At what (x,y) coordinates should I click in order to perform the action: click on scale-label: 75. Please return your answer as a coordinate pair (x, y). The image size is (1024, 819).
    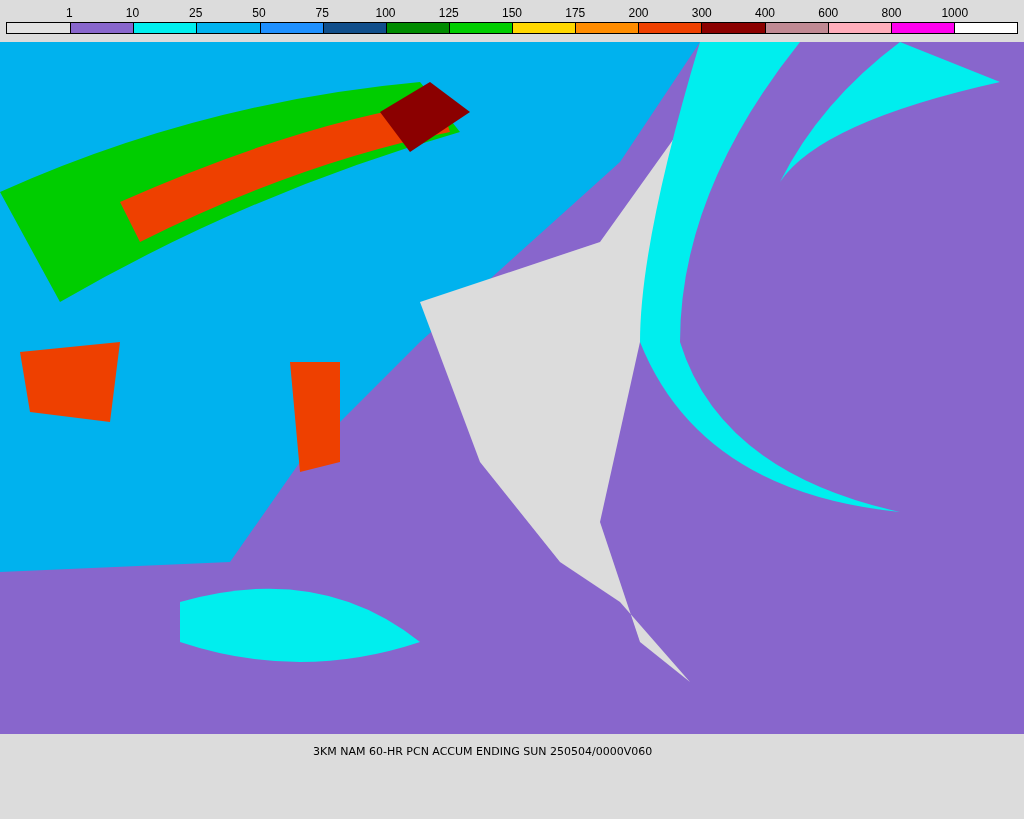
    Looking at the image, I should click on (322, 14).